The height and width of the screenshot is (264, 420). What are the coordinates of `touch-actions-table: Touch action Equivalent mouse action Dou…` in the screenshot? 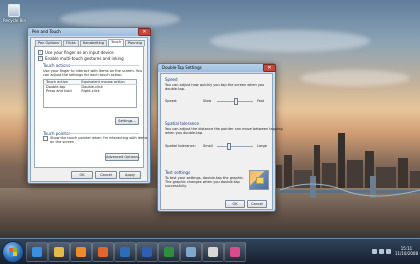 It's located at (90, 93).